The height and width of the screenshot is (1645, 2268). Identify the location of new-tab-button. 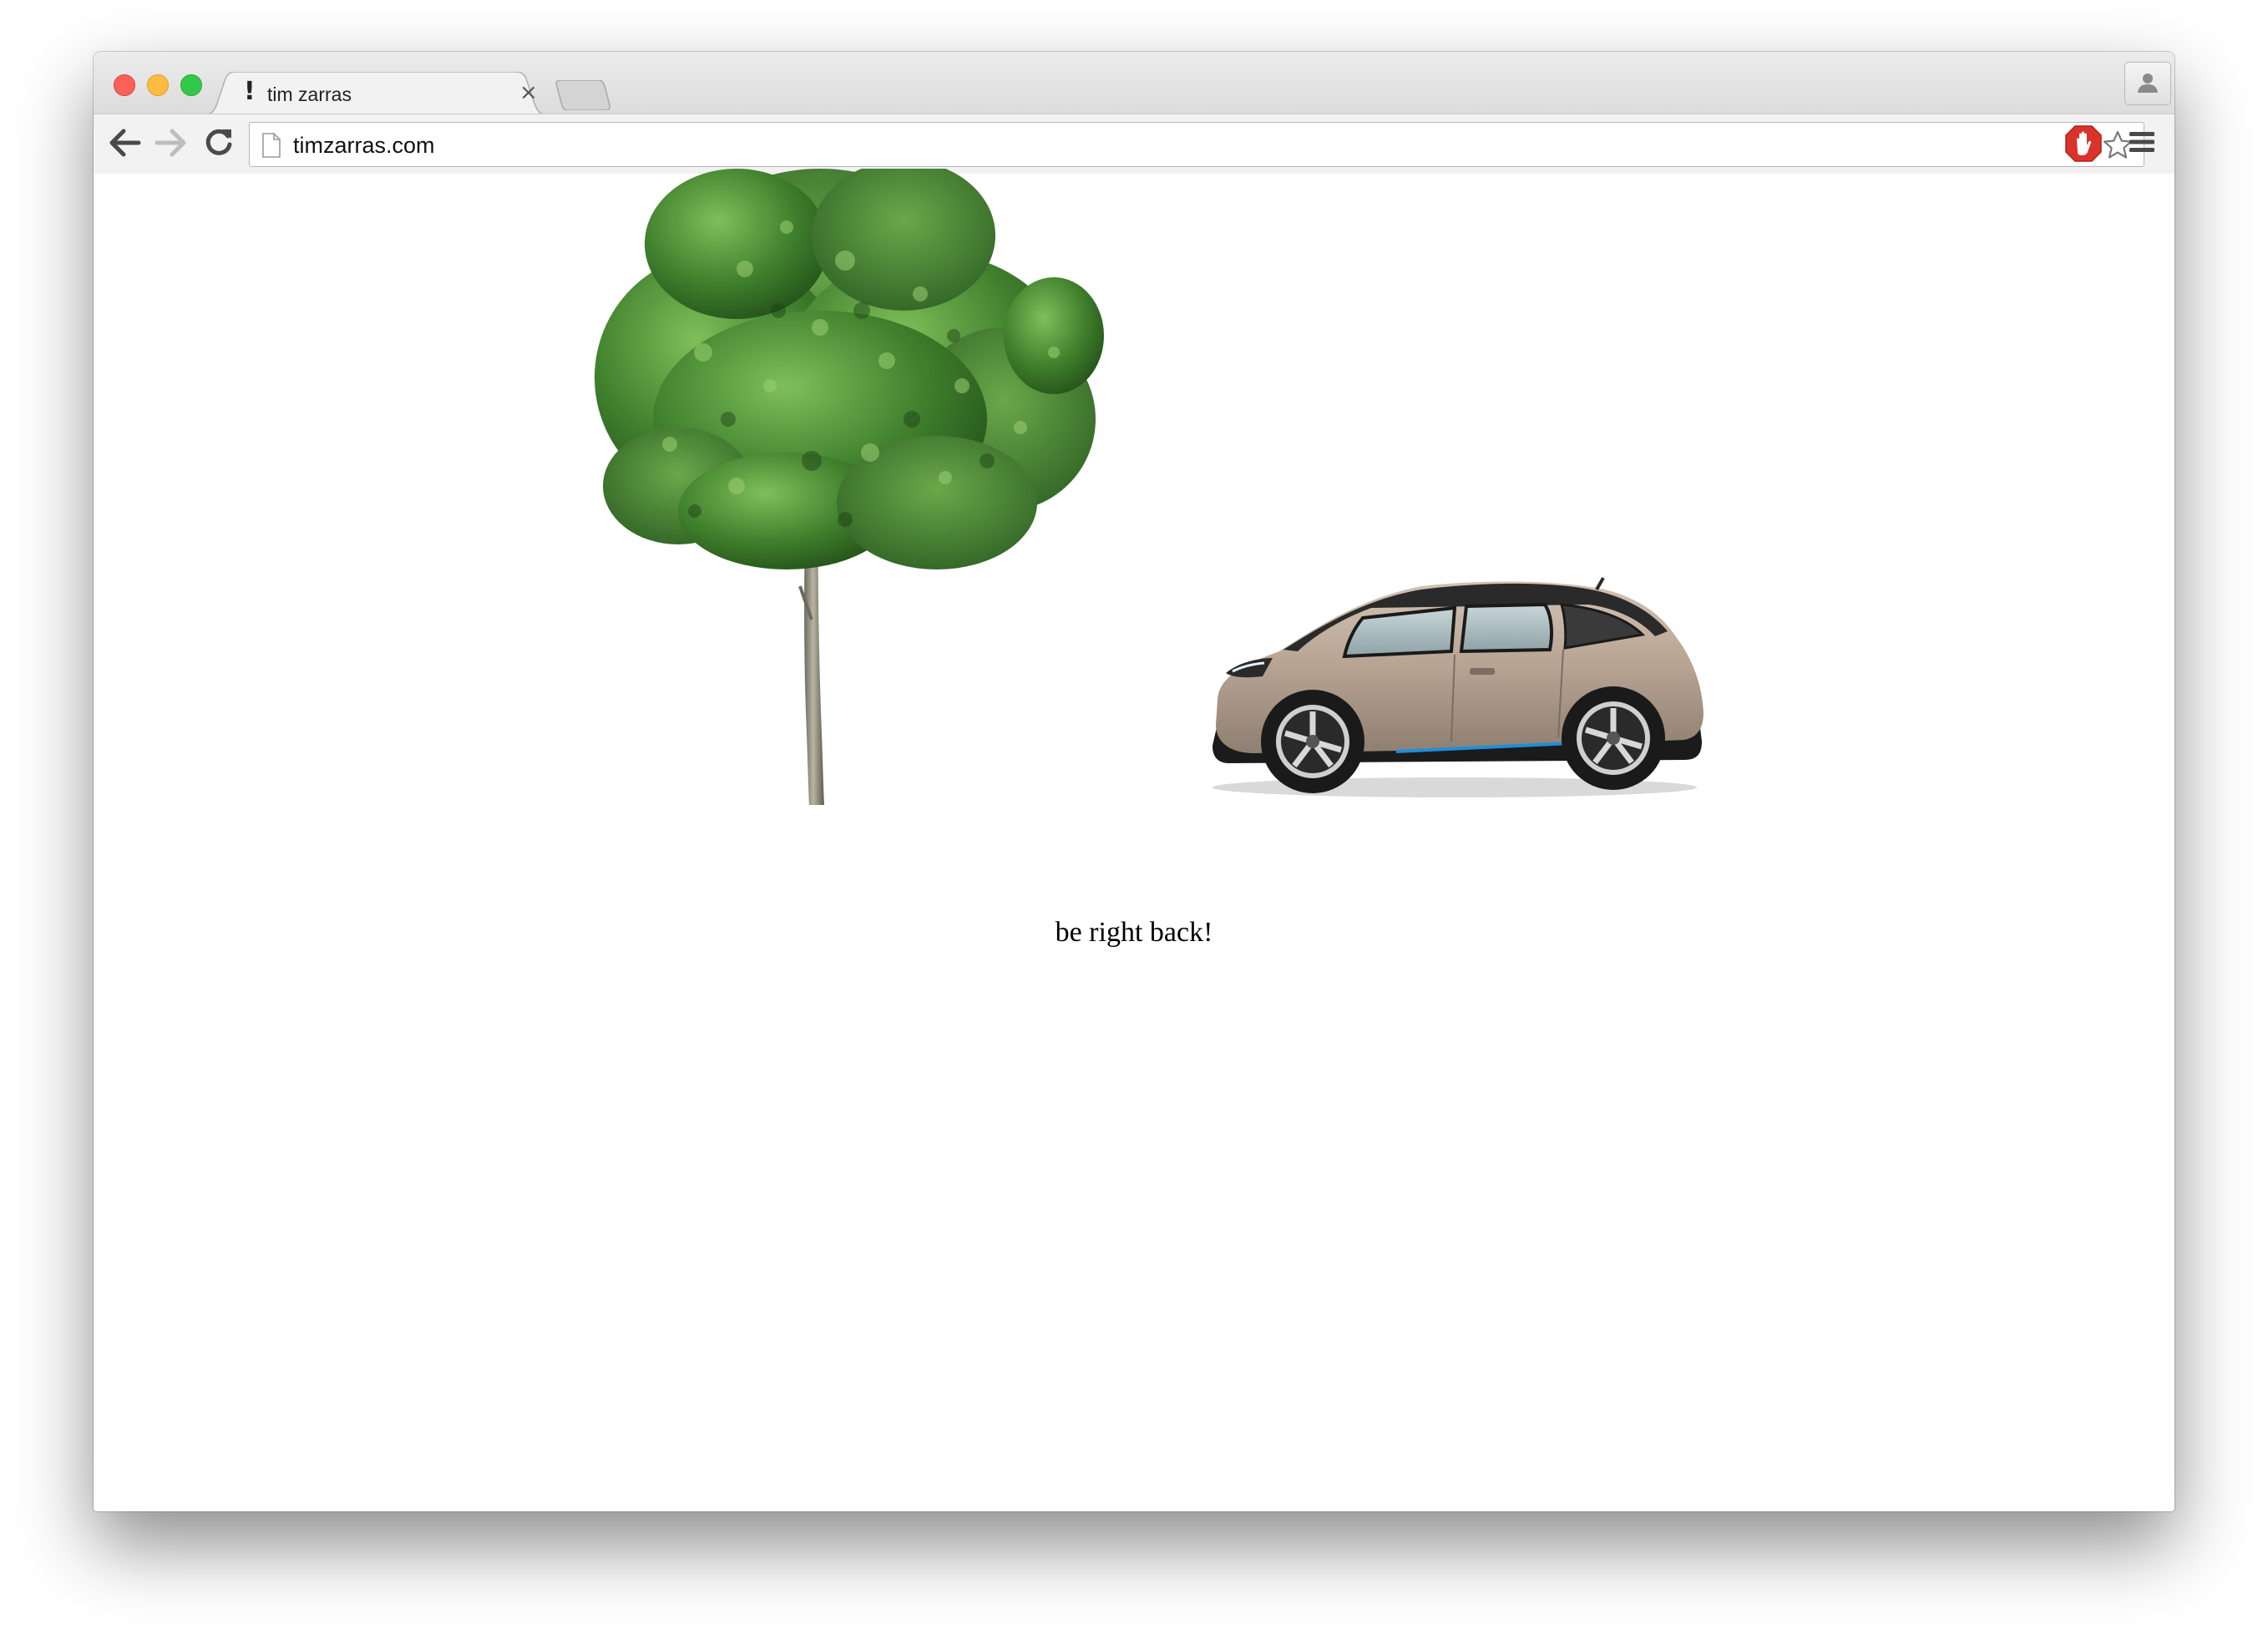
(583, 95).